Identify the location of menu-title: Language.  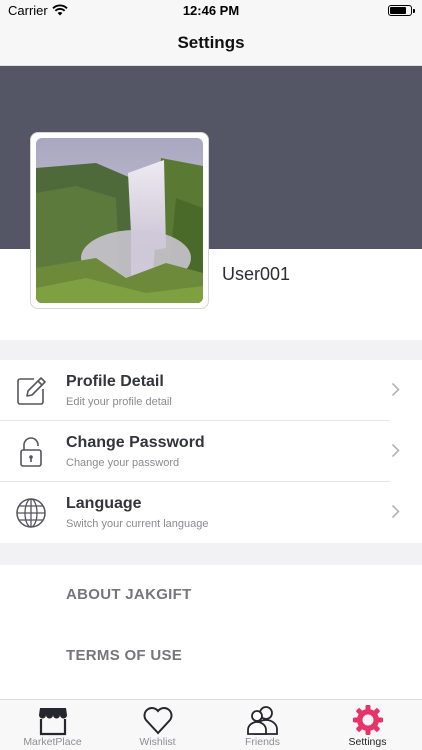
(104, 503).